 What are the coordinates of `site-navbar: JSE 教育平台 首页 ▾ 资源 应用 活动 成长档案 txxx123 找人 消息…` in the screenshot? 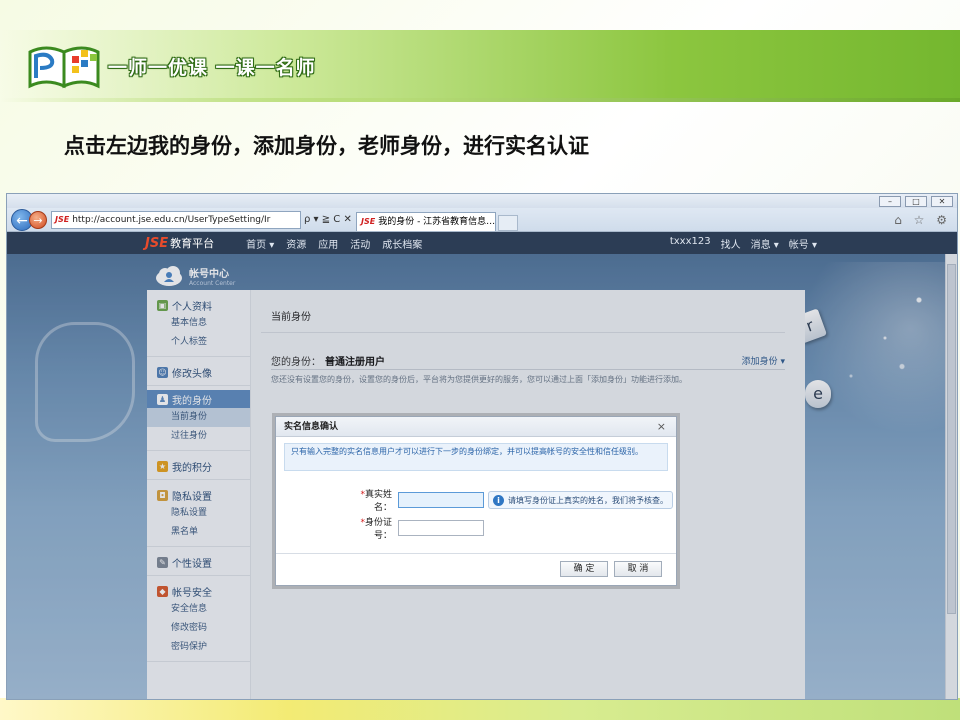 It's located at (482, 243).